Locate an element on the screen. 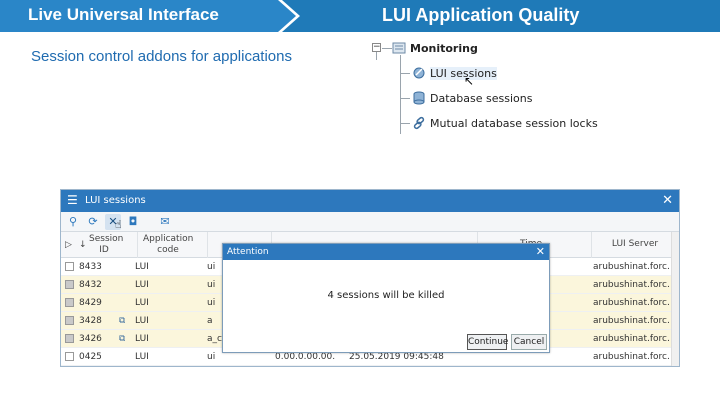 The image size is (720, 405). vertical-scrollbar is located at coordinates (675, 299).